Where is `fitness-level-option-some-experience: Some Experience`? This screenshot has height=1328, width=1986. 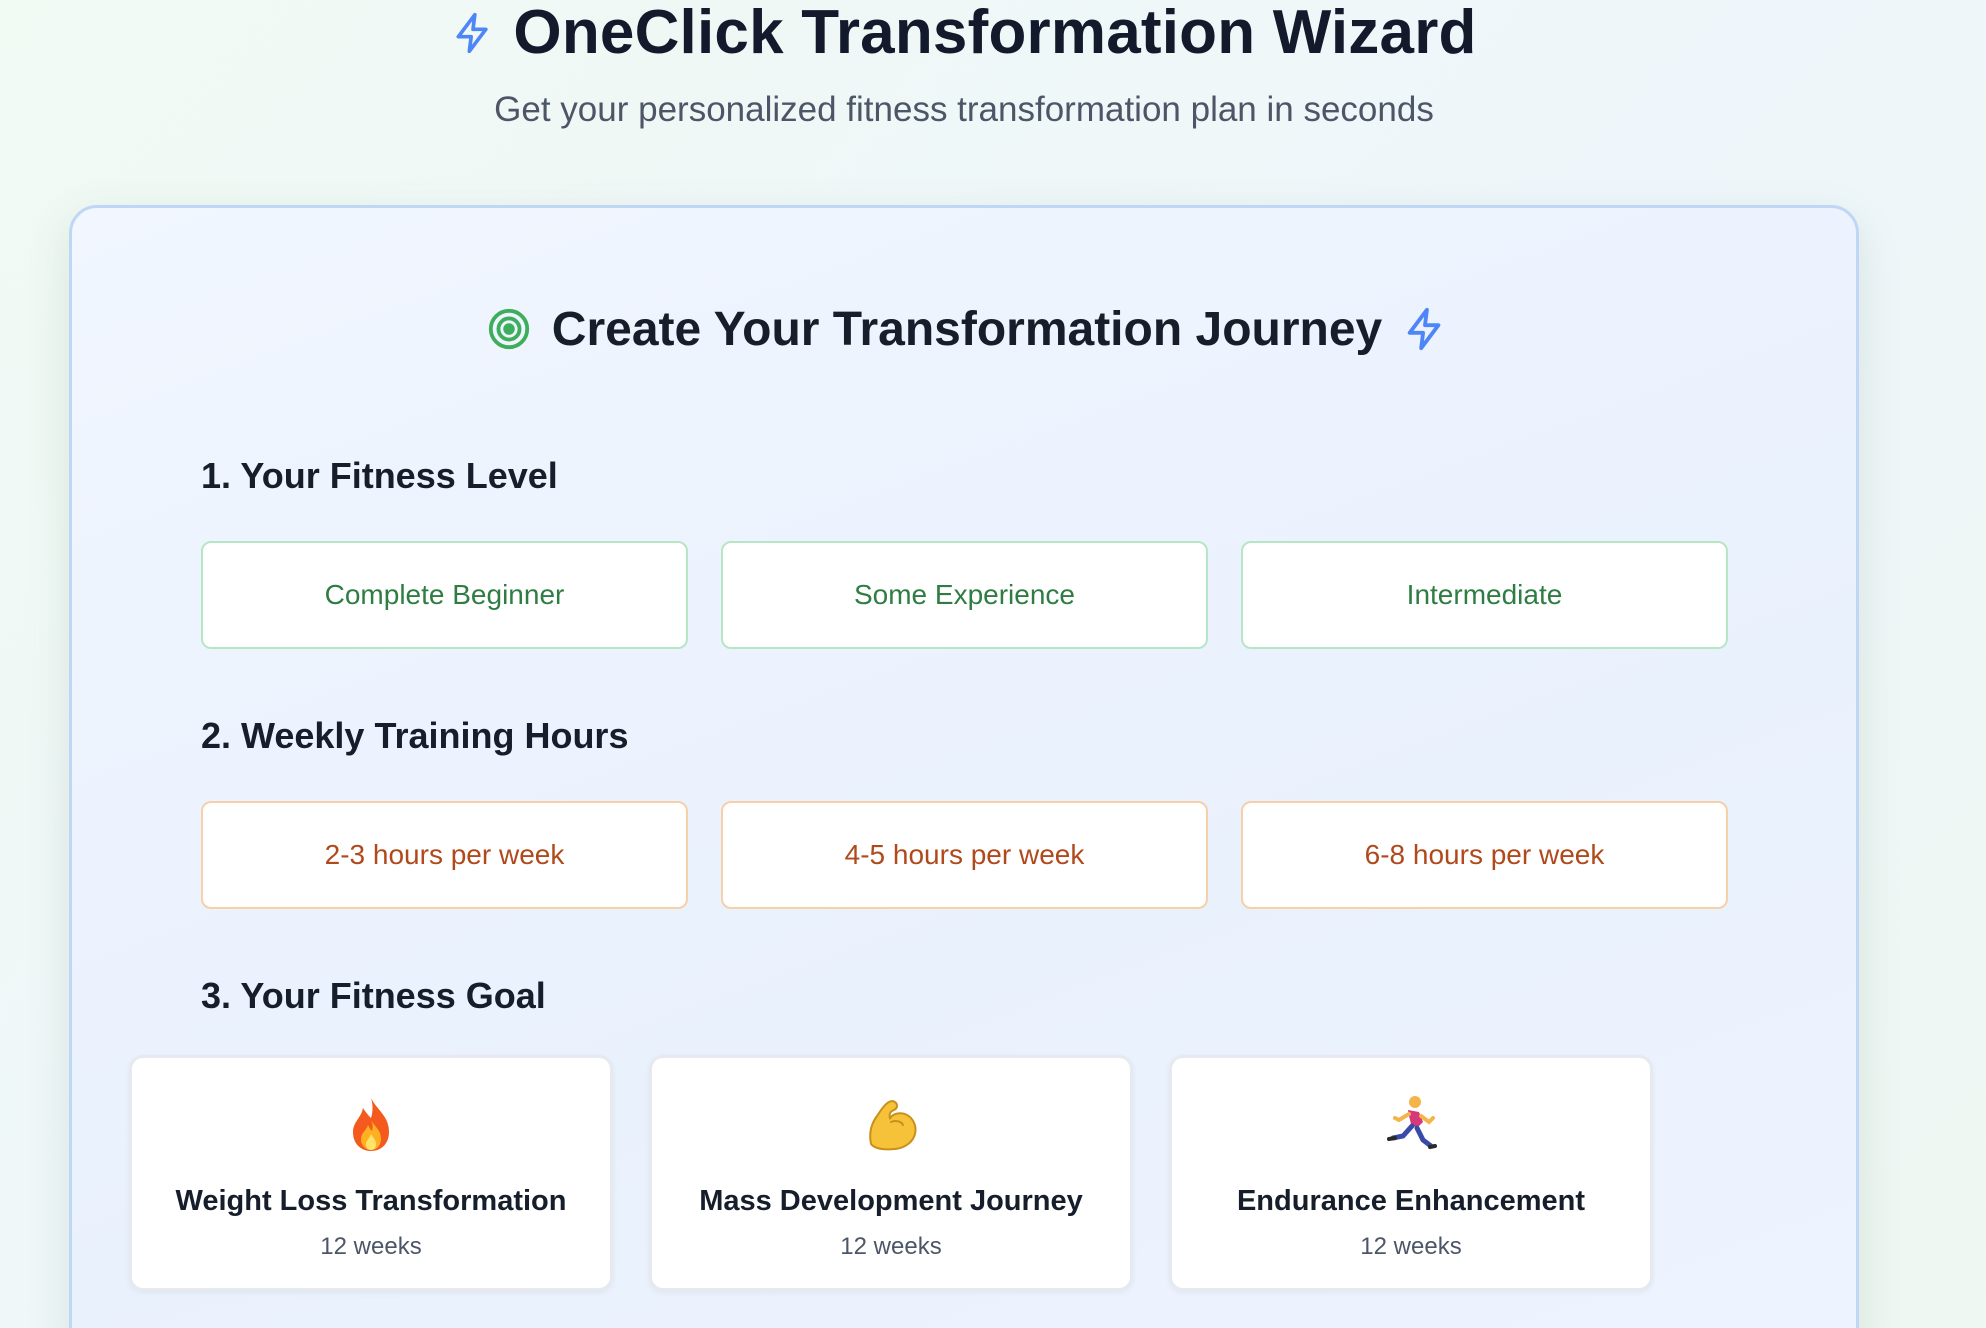 fitness-level-option-some-experience: Some Experience is located at coordinates (964, 595).